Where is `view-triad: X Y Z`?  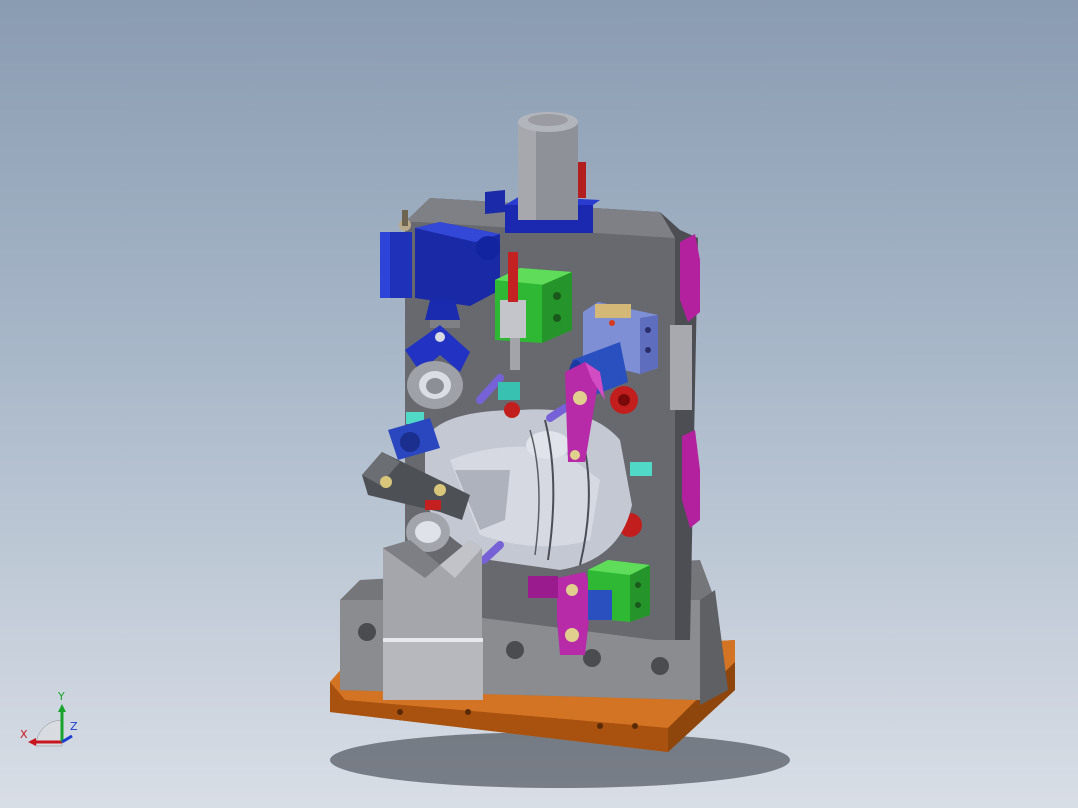
view-triad: X Y Z is located at coordinates (49, 721).